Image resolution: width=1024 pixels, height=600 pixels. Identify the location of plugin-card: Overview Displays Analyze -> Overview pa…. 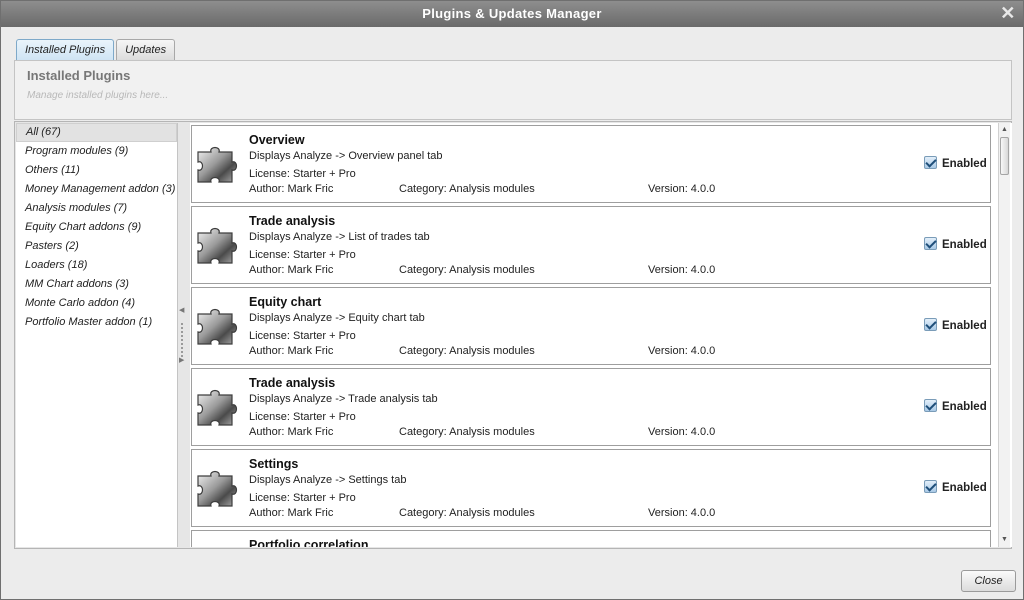
(591, 164).